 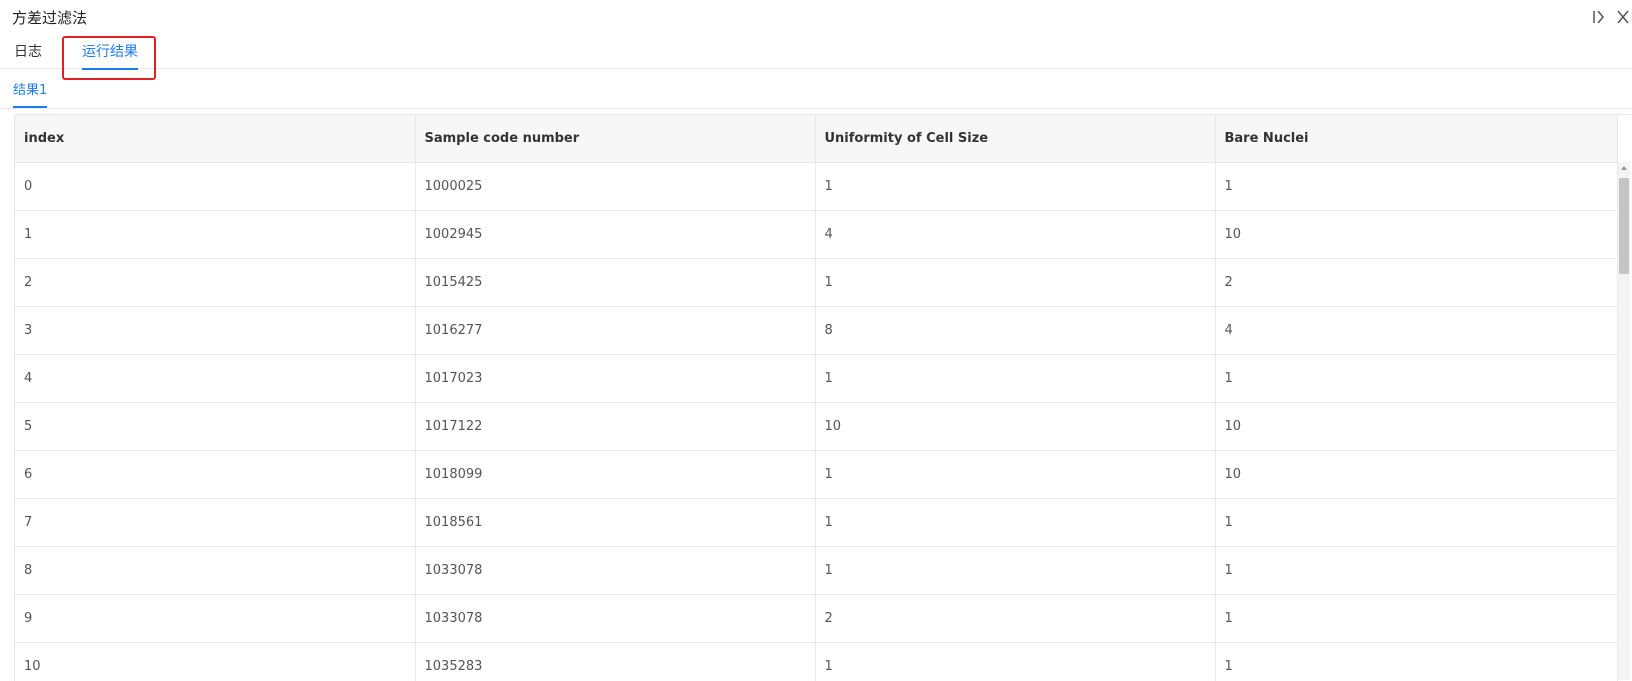 I want to click on result-subtabs: 结果1, so click(x=816, y=92).